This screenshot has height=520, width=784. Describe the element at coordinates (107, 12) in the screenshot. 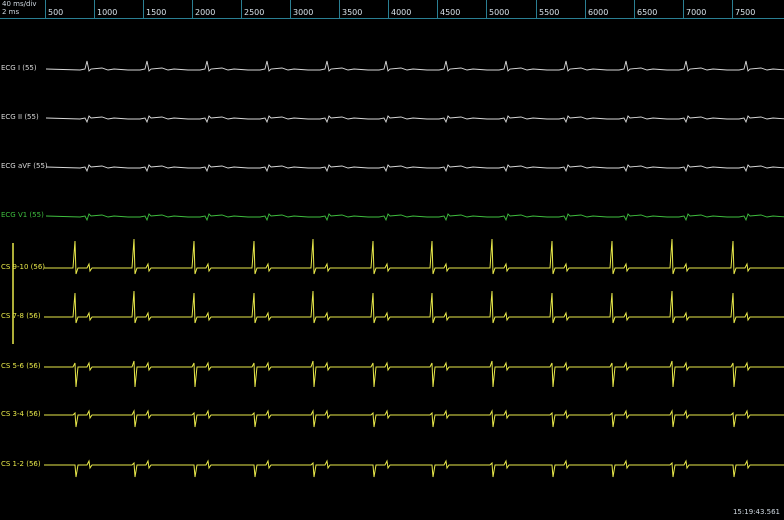

I see `ruler-tick-label: 1000` at that location.